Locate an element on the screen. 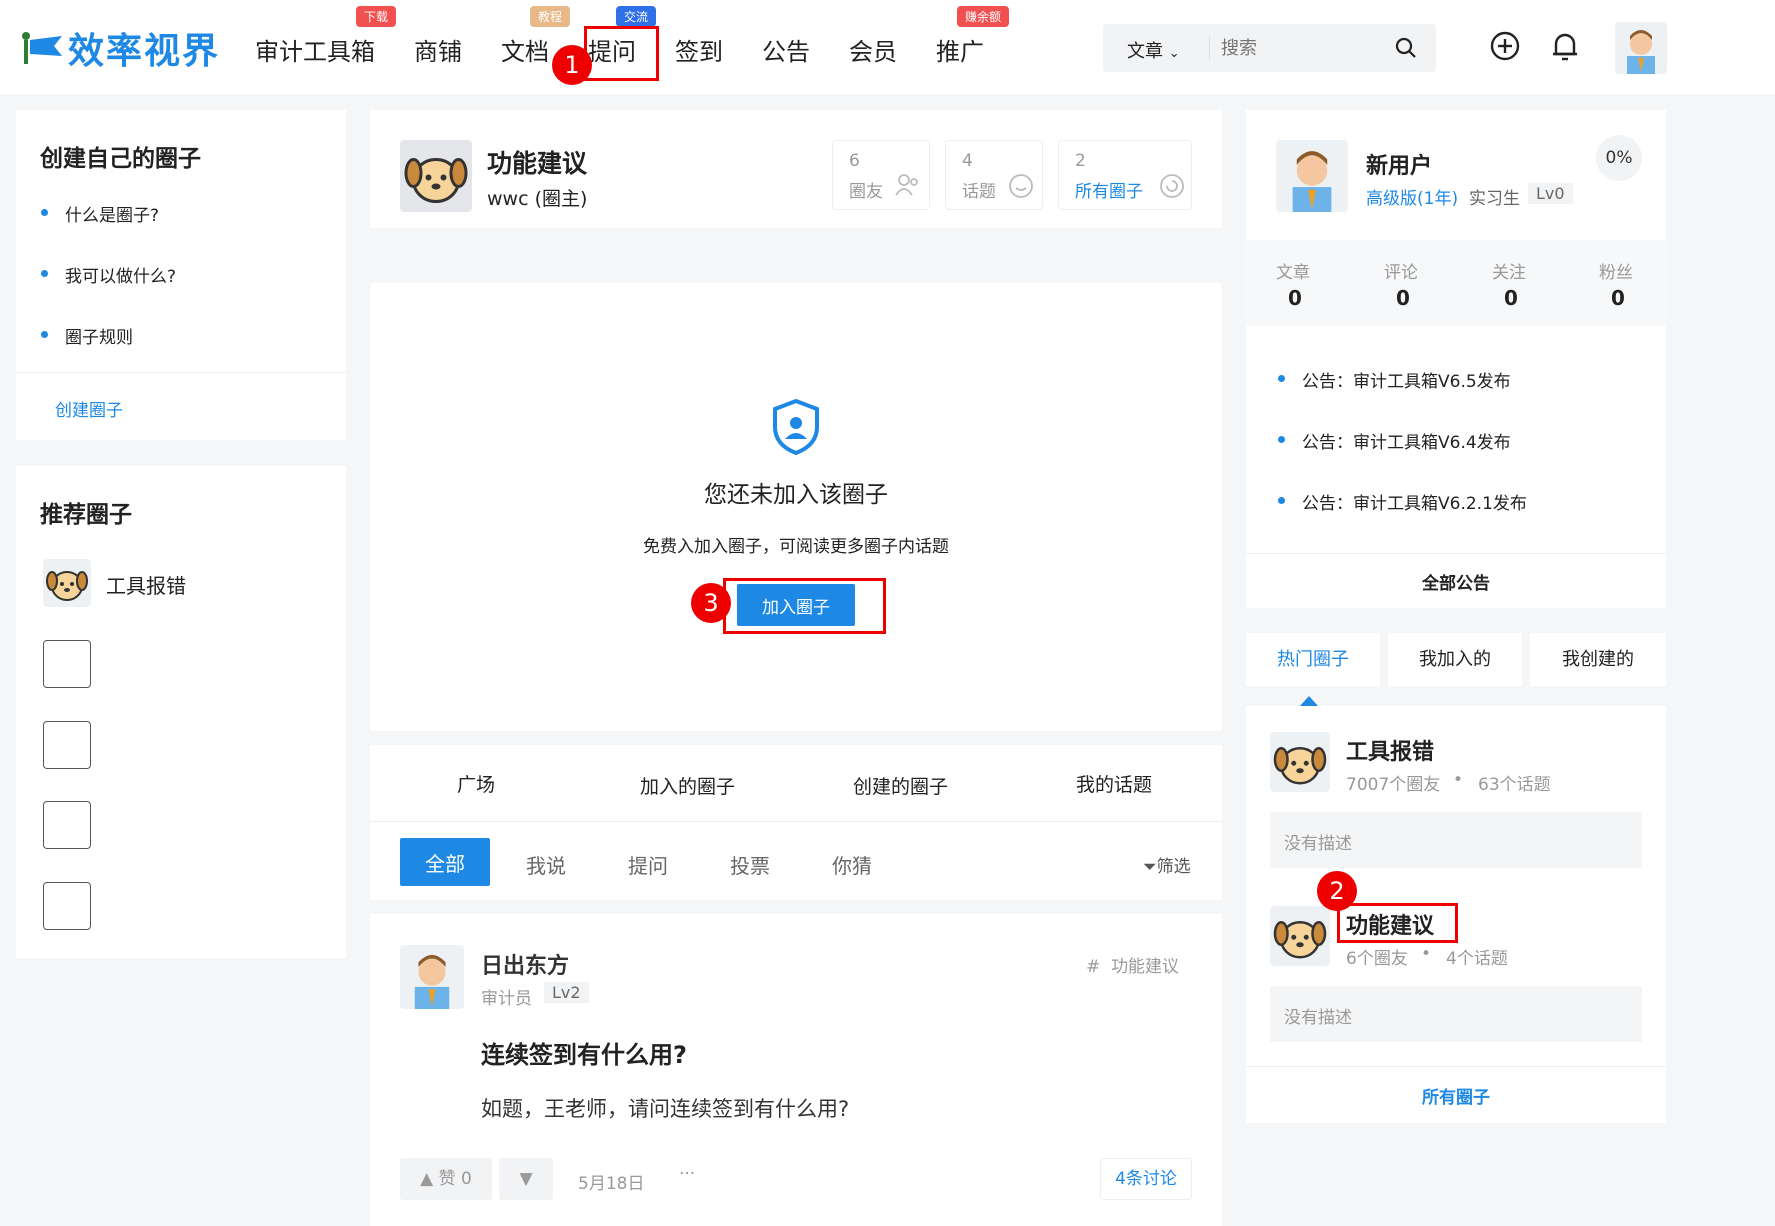 The image size is (1775, 1226). dog-icon is located at coordinates (1300, 940).